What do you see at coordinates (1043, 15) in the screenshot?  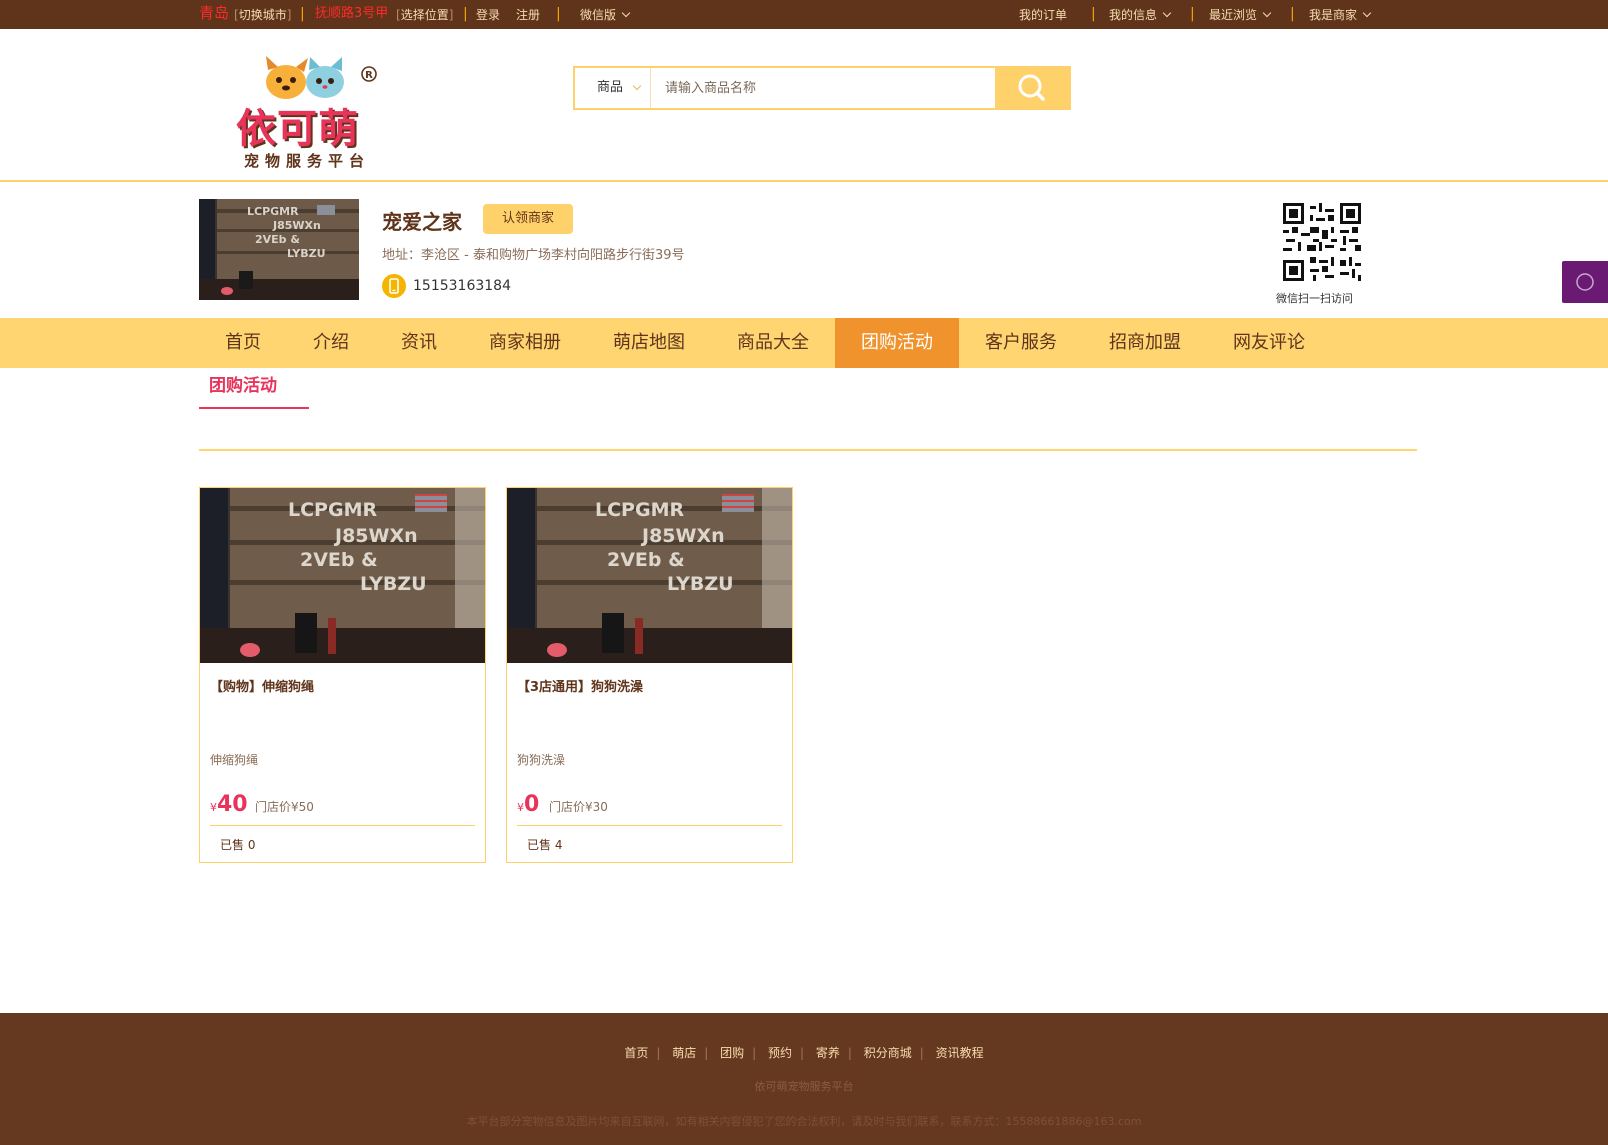 I see `my-orders-link: 我的订单` at bounding box center [1043, 15].